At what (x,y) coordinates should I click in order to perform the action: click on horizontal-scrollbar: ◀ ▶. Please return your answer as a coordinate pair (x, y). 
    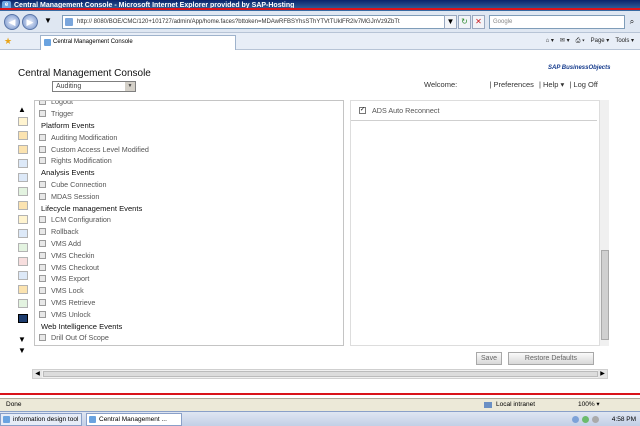
    Looking at the image, I should click on (320, 374).